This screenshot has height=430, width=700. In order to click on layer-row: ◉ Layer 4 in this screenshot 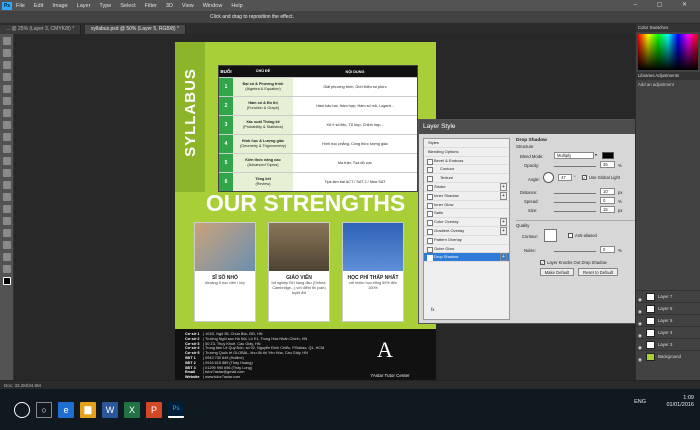, I will do `click(668, 332)`.